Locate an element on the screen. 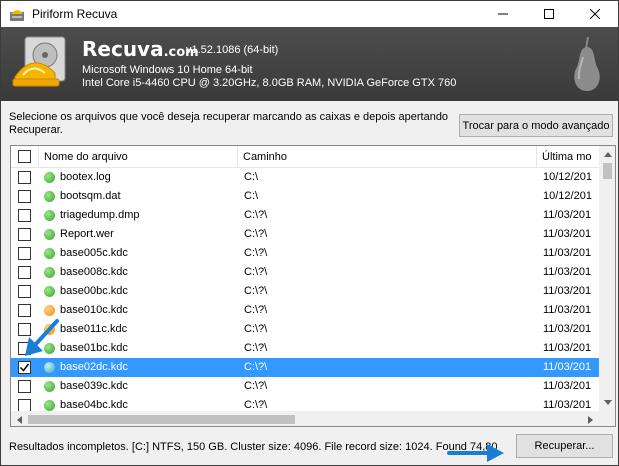  close-icon is located at coordinates (595, 14).